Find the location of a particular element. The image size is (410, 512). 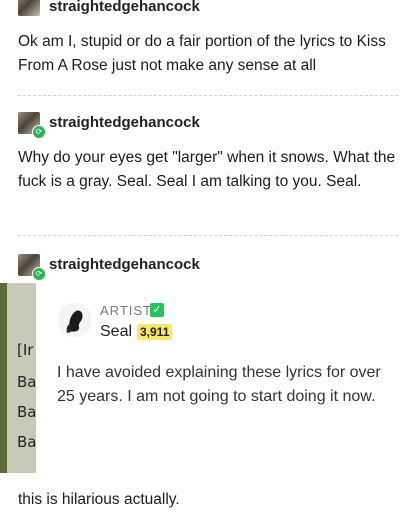

strip-text-1: [Ir is located at coordinates (25, 350).